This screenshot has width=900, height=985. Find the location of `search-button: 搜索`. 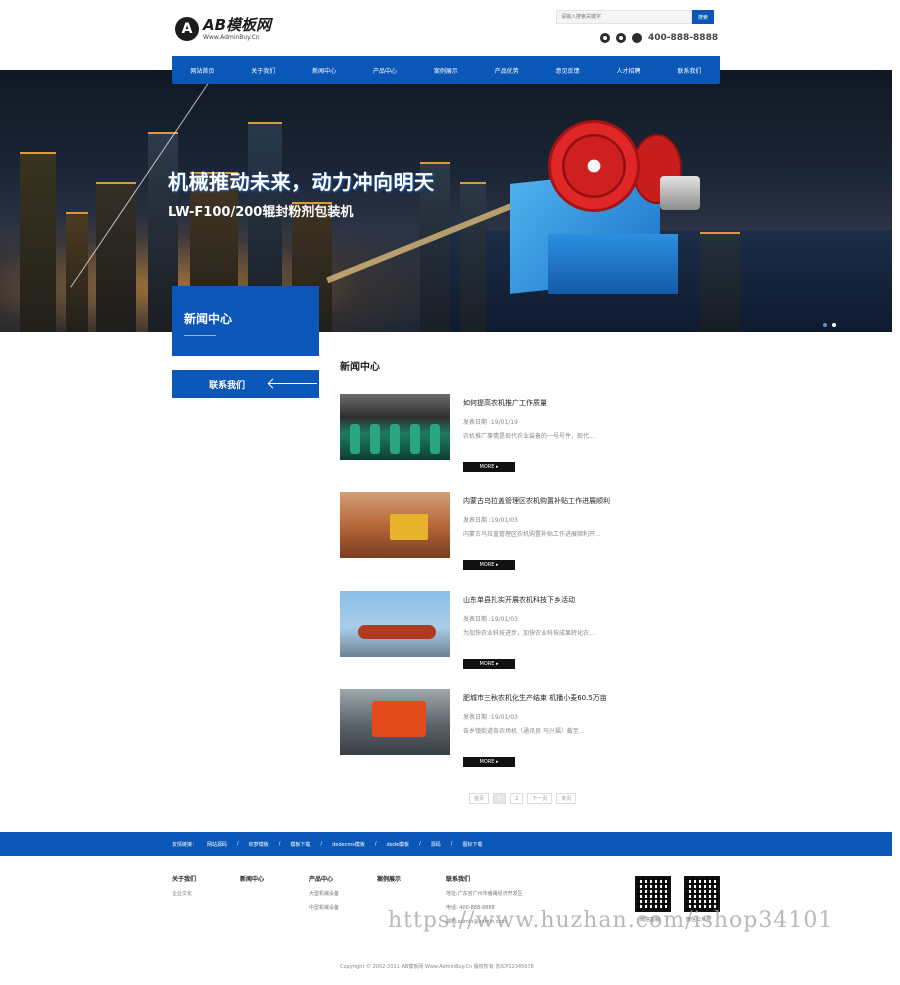

search-button: 搜索 is located at coordinates (703, 17).